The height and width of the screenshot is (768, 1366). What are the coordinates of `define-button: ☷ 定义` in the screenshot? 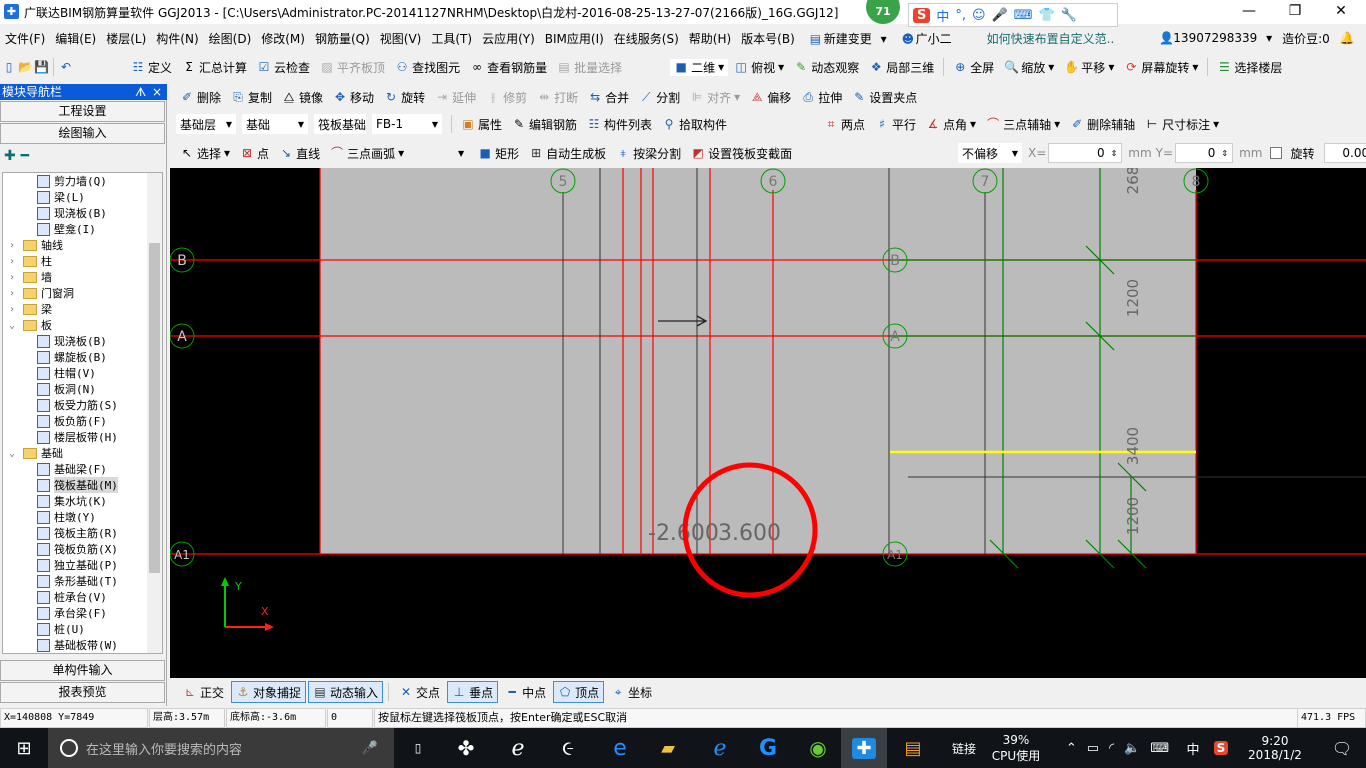 It's located at (151, 67).